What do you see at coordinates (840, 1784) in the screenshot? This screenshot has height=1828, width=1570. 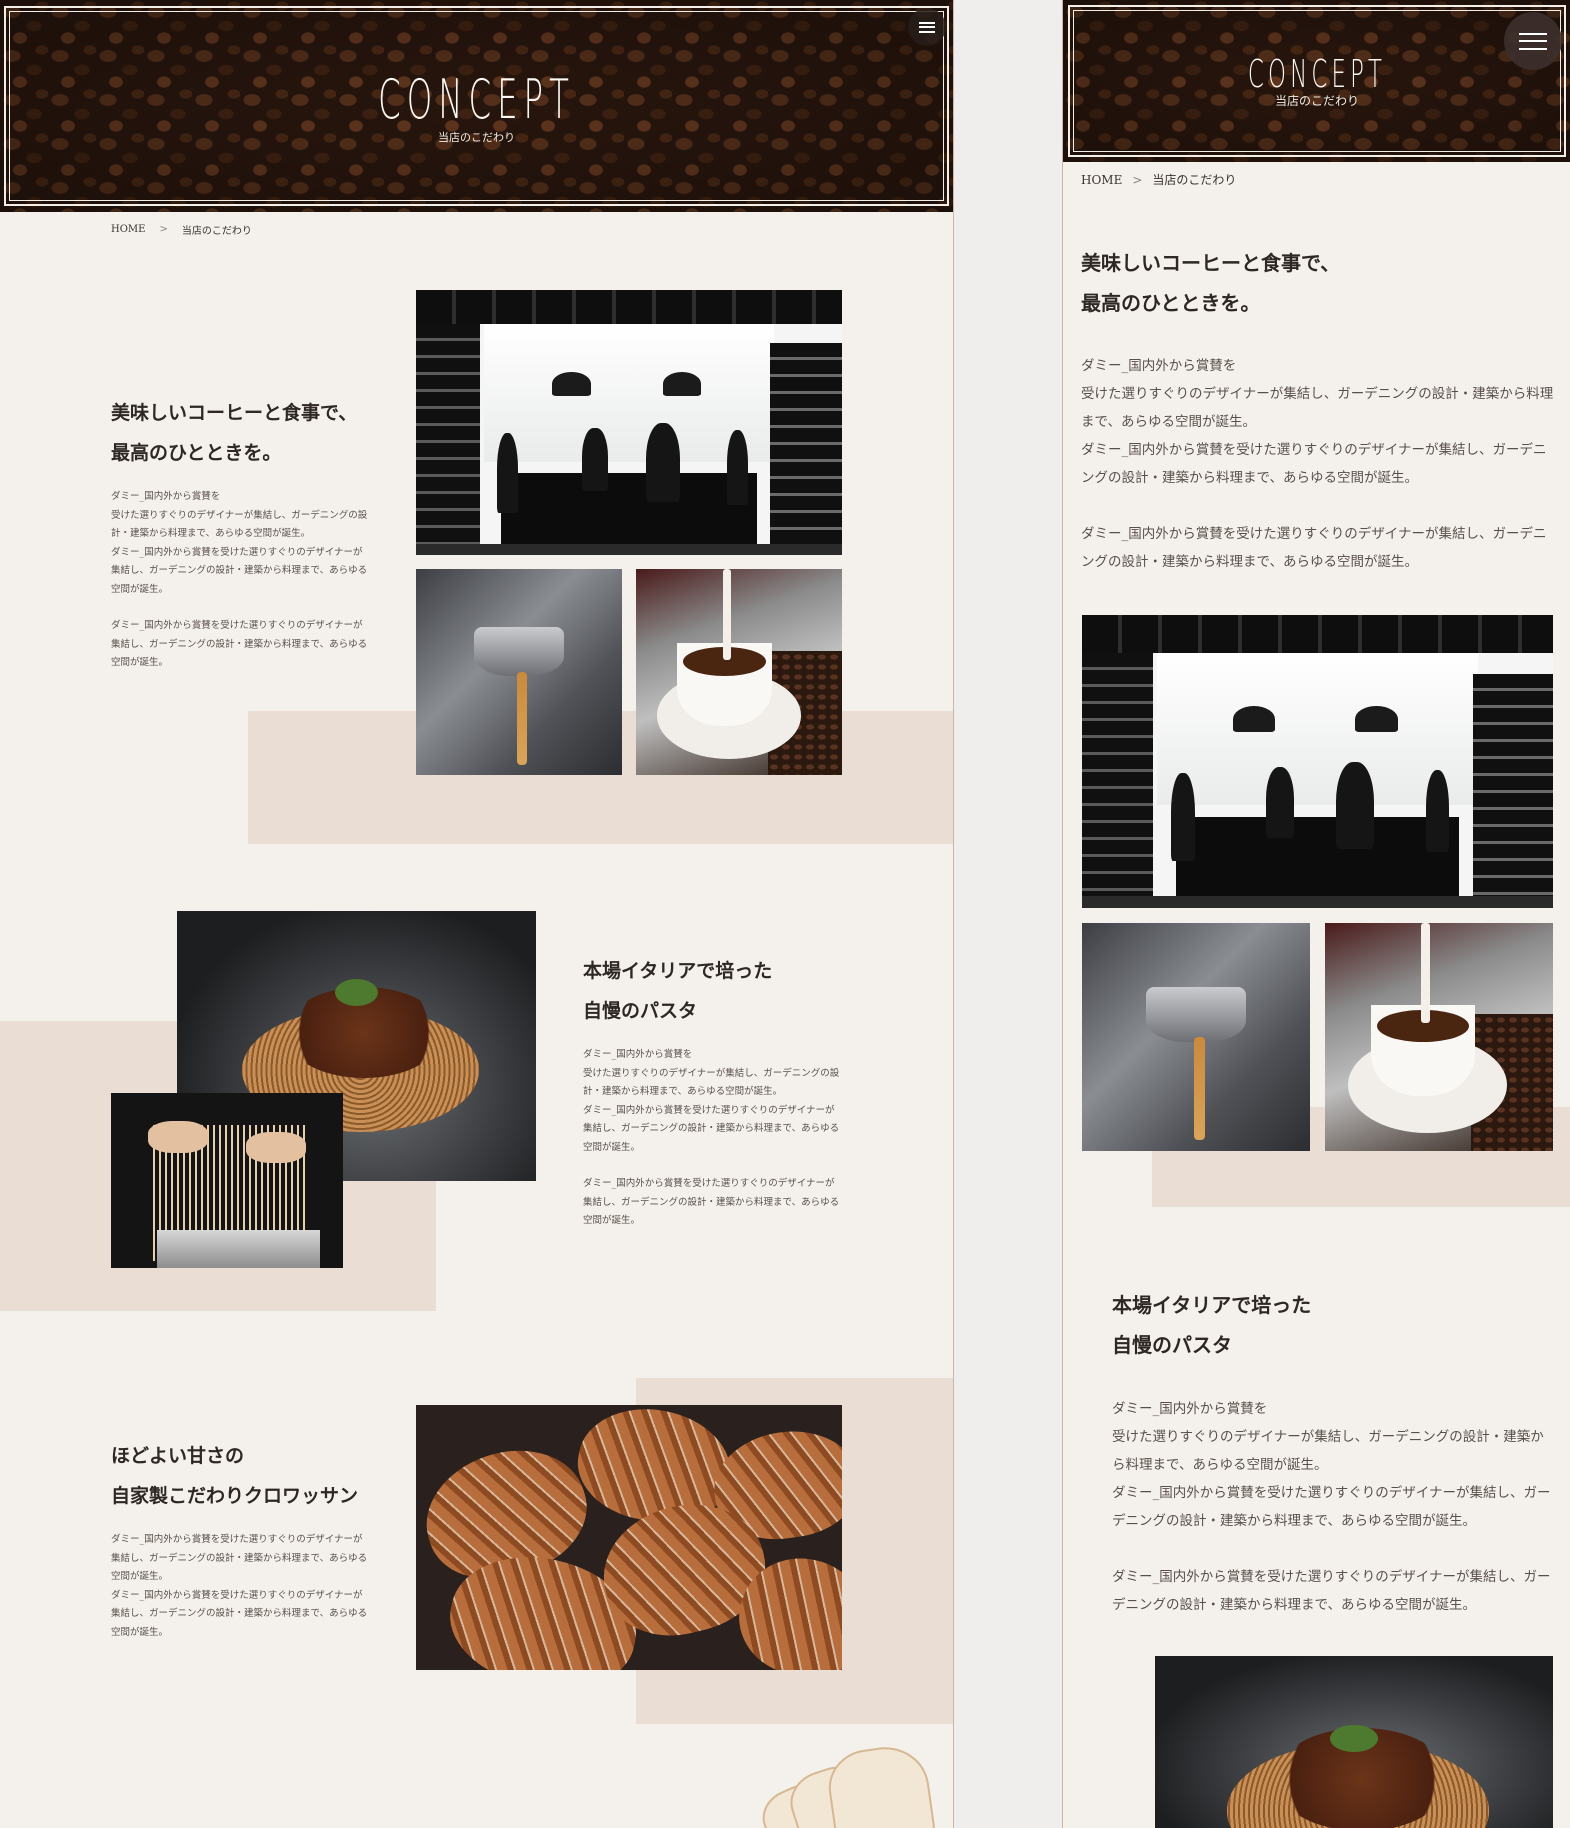 I see `bread-slices-image` at bounding box center [840, 1784].